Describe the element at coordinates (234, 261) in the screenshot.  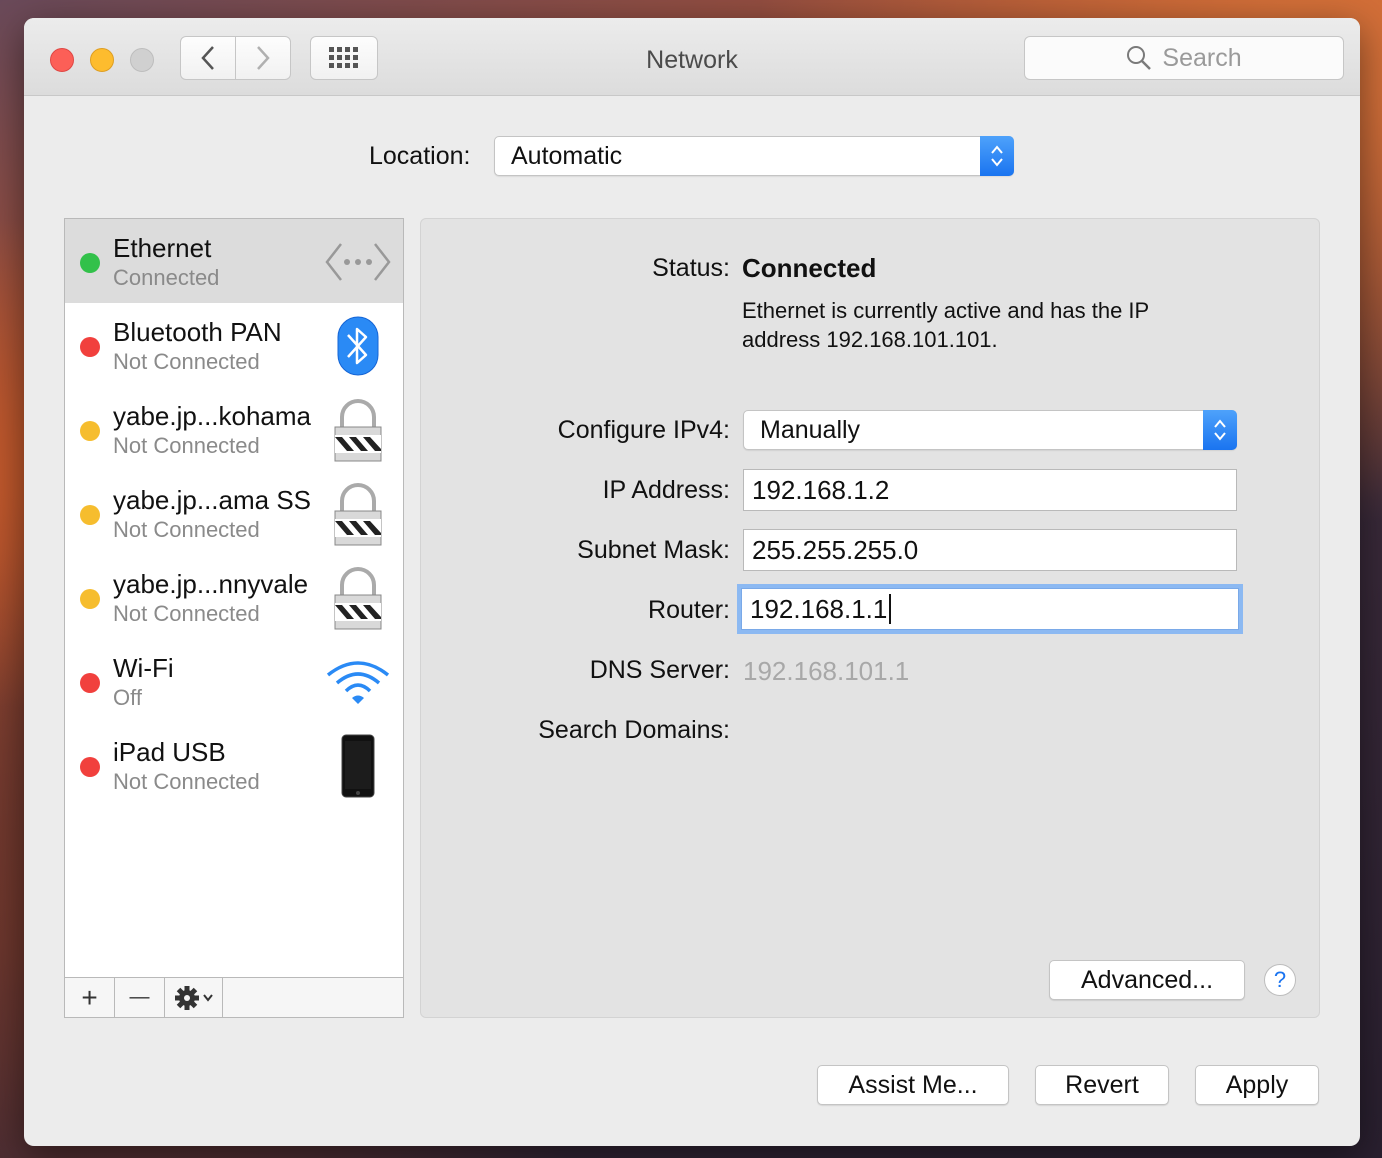
I see `service-item-ethernet: Ethernet Connected` at that location.